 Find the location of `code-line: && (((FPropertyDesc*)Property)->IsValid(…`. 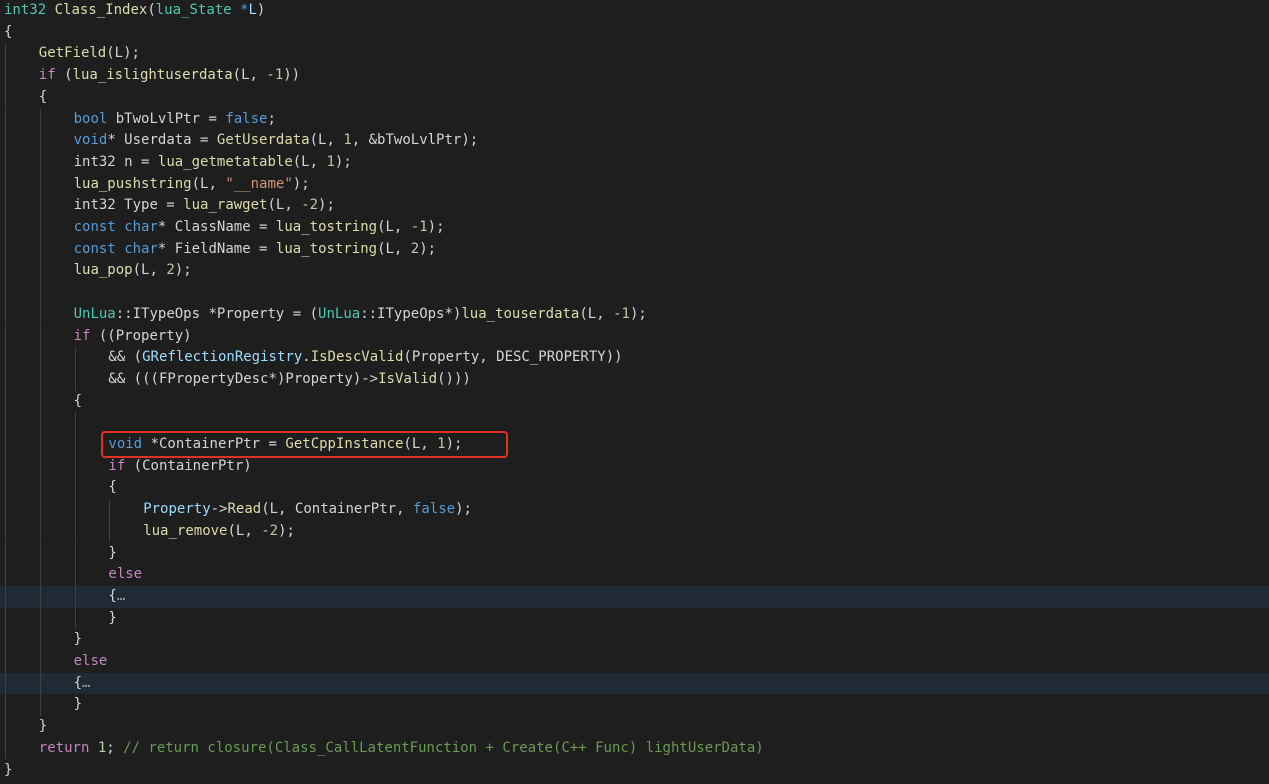

code-line: && (((FPropertyDesc*)Property)->IsValid(… is located at coordinates (634, 379).